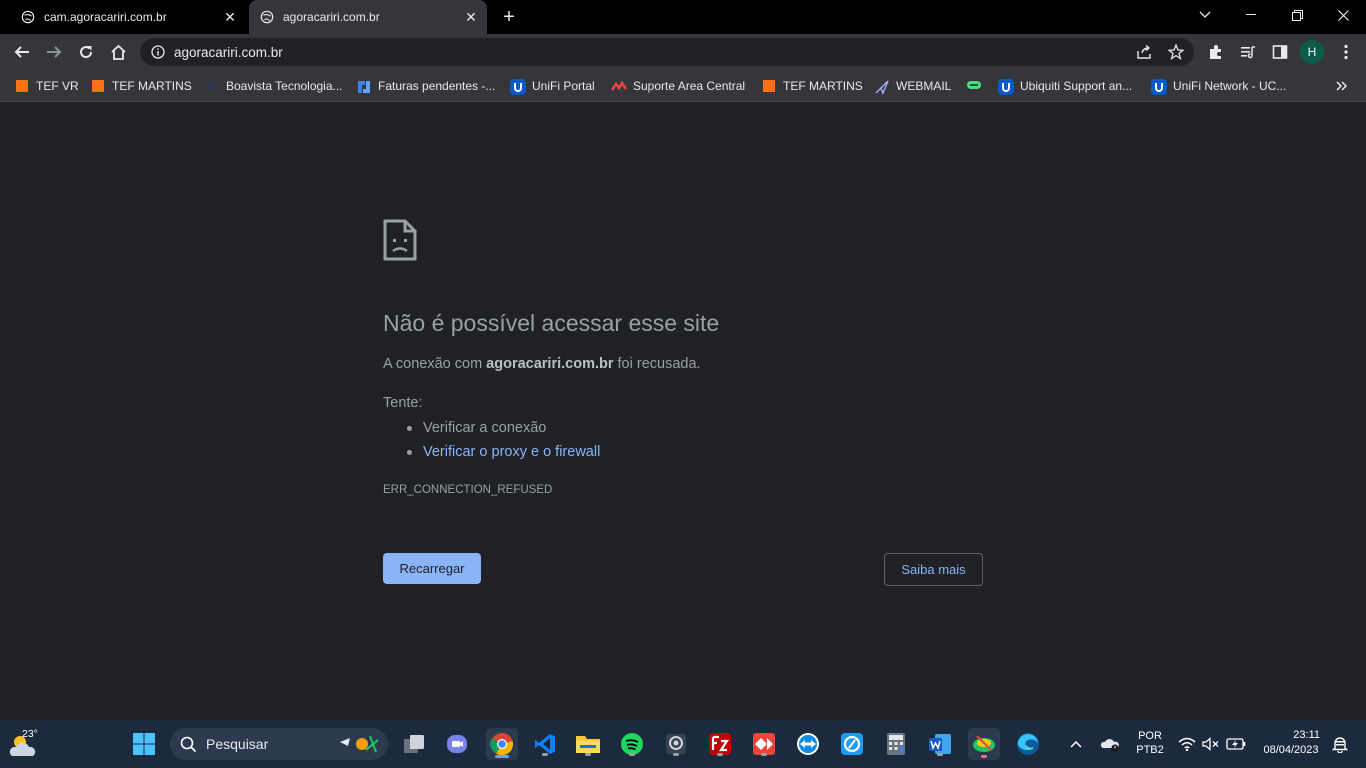 Image resolution: width=1366 pixels, height=768 pixels. I want to click on more-bookmarks-button, so click(1342, 86).